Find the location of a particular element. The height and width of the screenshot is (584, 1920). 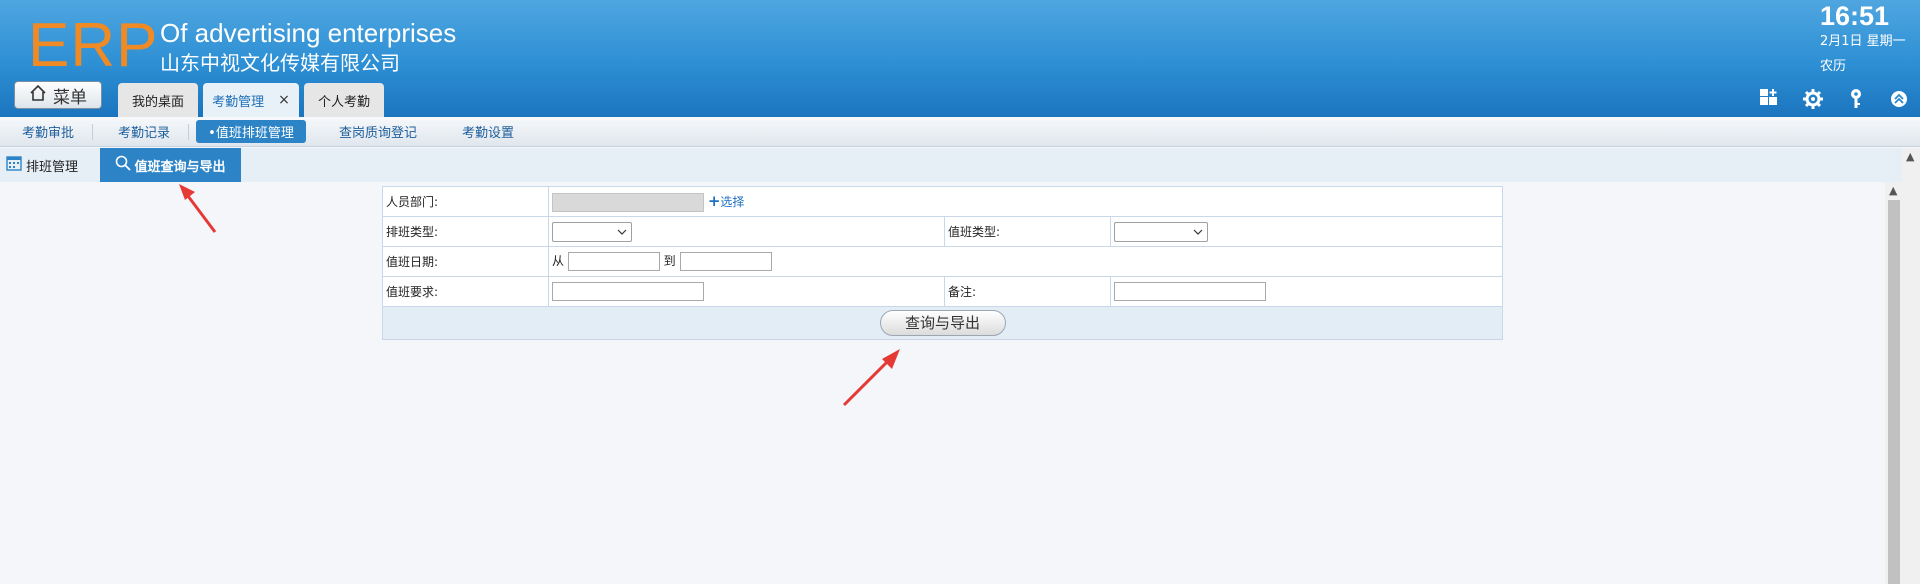

tab-label: 考勤管理 is located at coordinates (238, 102).